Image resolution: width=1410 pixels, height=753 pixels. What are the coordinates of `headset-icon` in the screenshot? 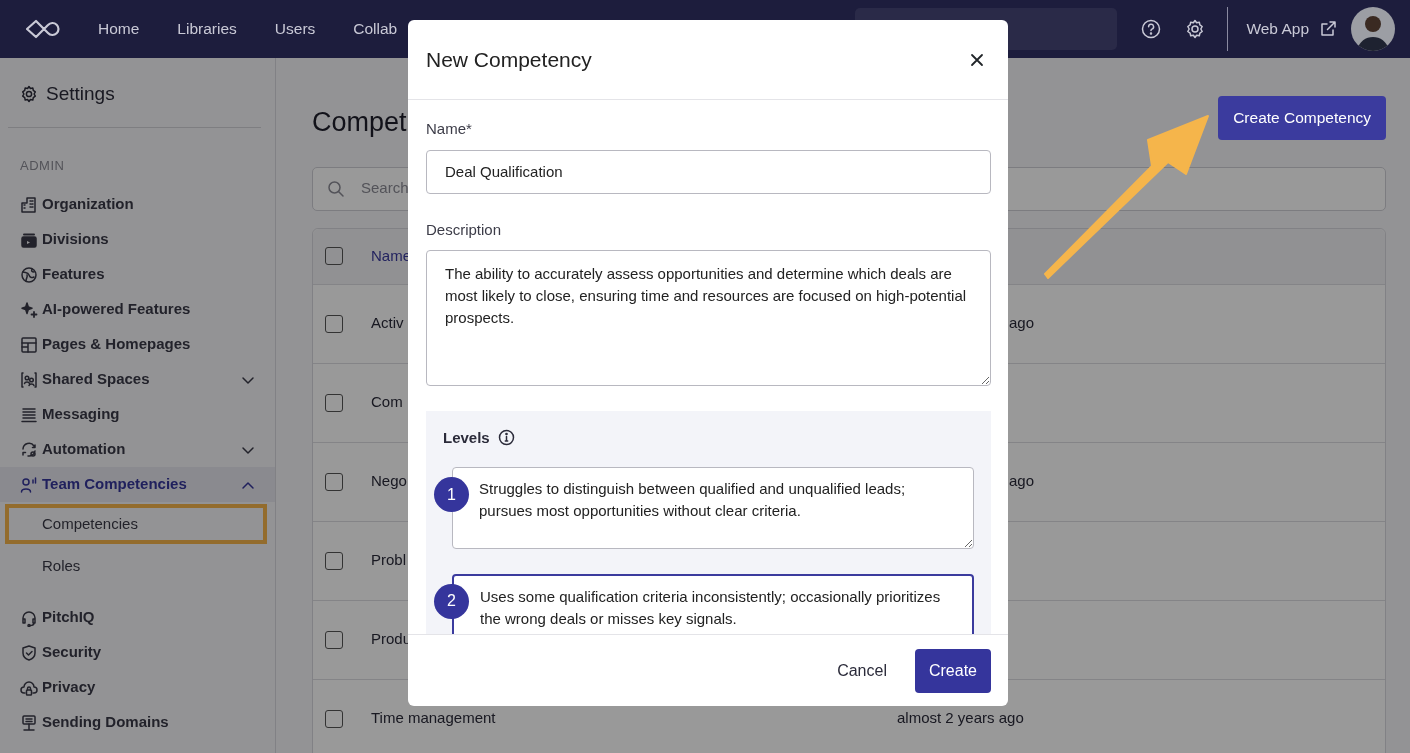 It's located at (29, 617).